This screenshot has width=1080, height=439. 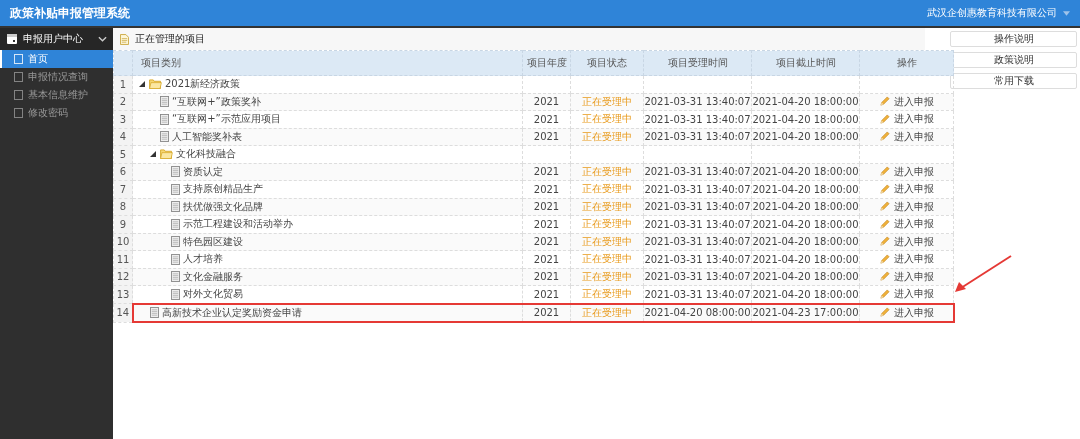 What do you see at coordinates (223, 206) in the screenshot?
I see `project-name: 扶优做强文化品牌` at bounding box center [223, 206].